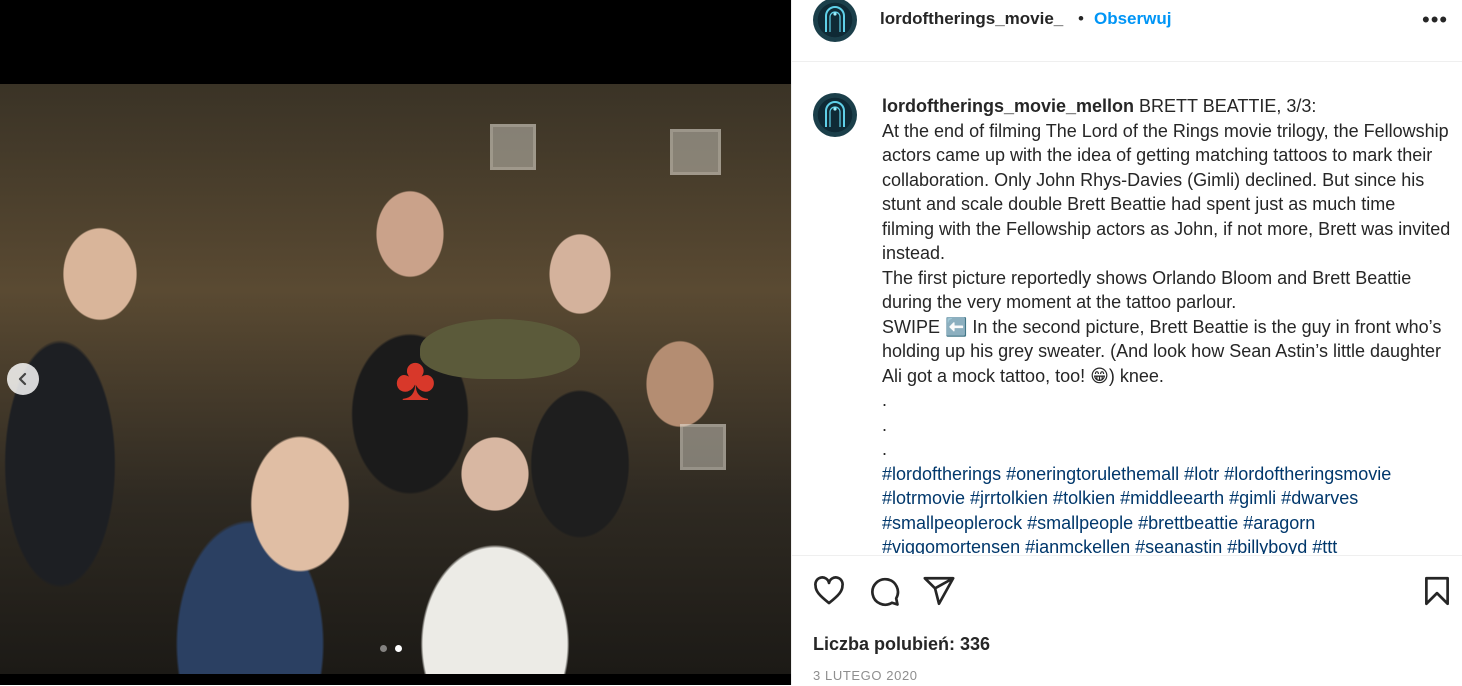  What do you see at coordinates (1437, 591) in the screenshot?
I see `bookmark-icon` at bounding box center [1437, 591].